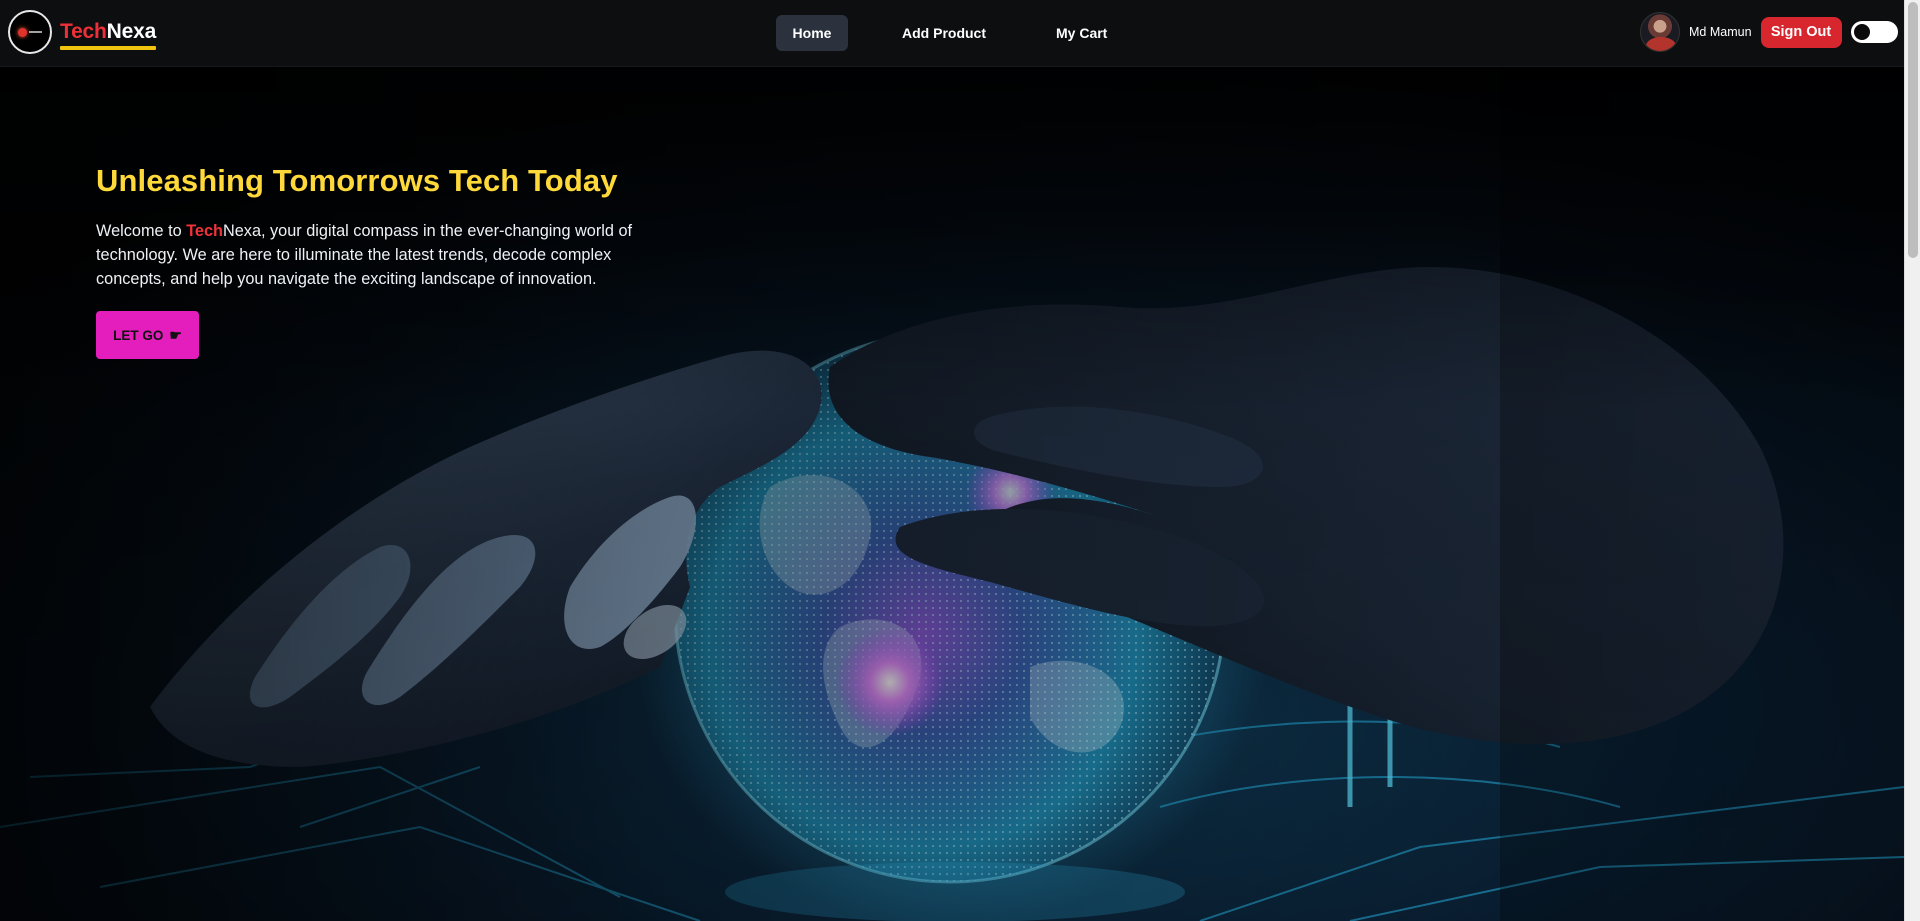 The height and width of the screenshot is (921, 1920). I want to click on brand-underline, so click(108, 48).